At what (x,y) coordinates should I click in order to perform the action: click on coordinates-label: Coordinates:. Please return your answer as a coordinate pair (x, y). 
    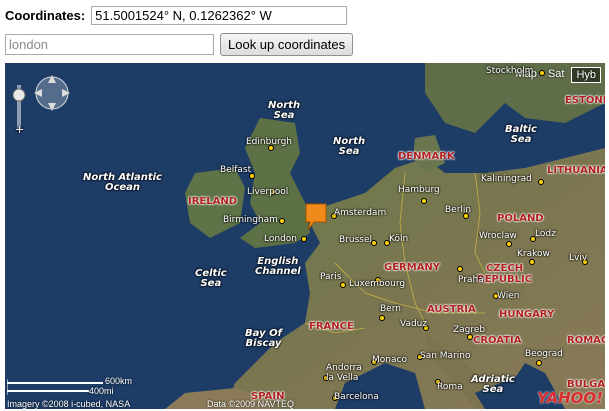
    Looking at the image, I should click on (45, 15).